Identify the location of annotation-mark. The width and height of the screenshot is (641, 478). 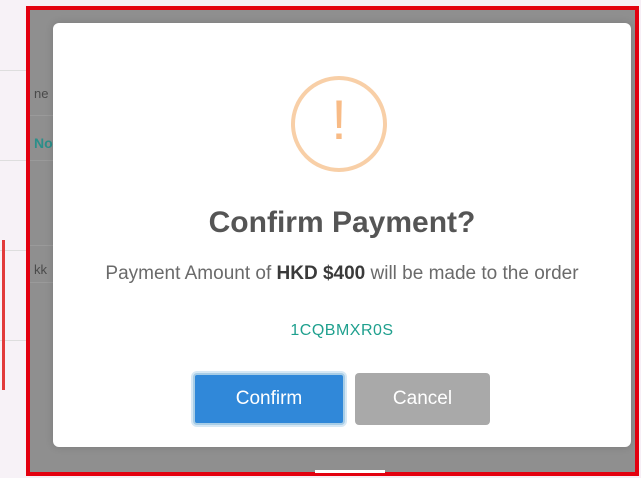
(3, 315).